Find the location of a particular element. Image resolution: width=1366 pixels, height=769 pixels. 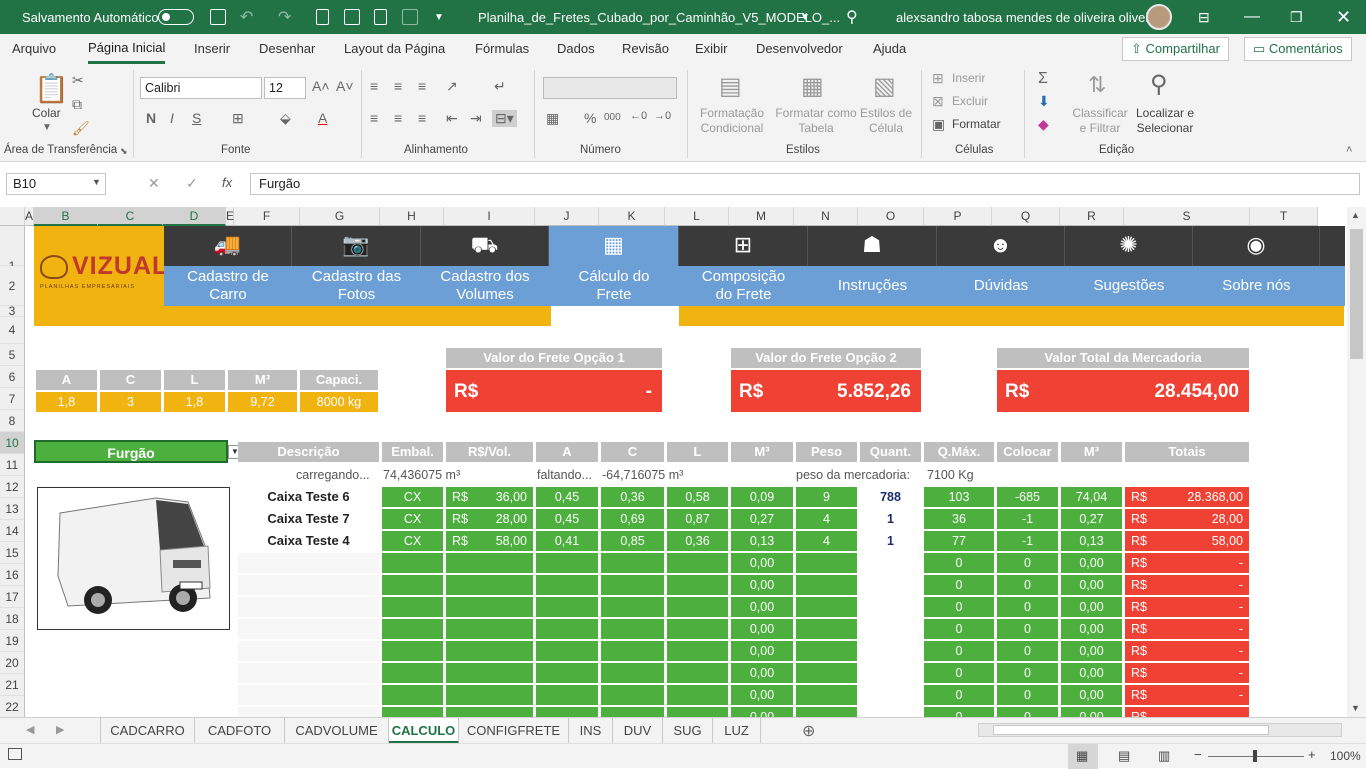

item-weight: 4 is located at coordinates (826, 519).